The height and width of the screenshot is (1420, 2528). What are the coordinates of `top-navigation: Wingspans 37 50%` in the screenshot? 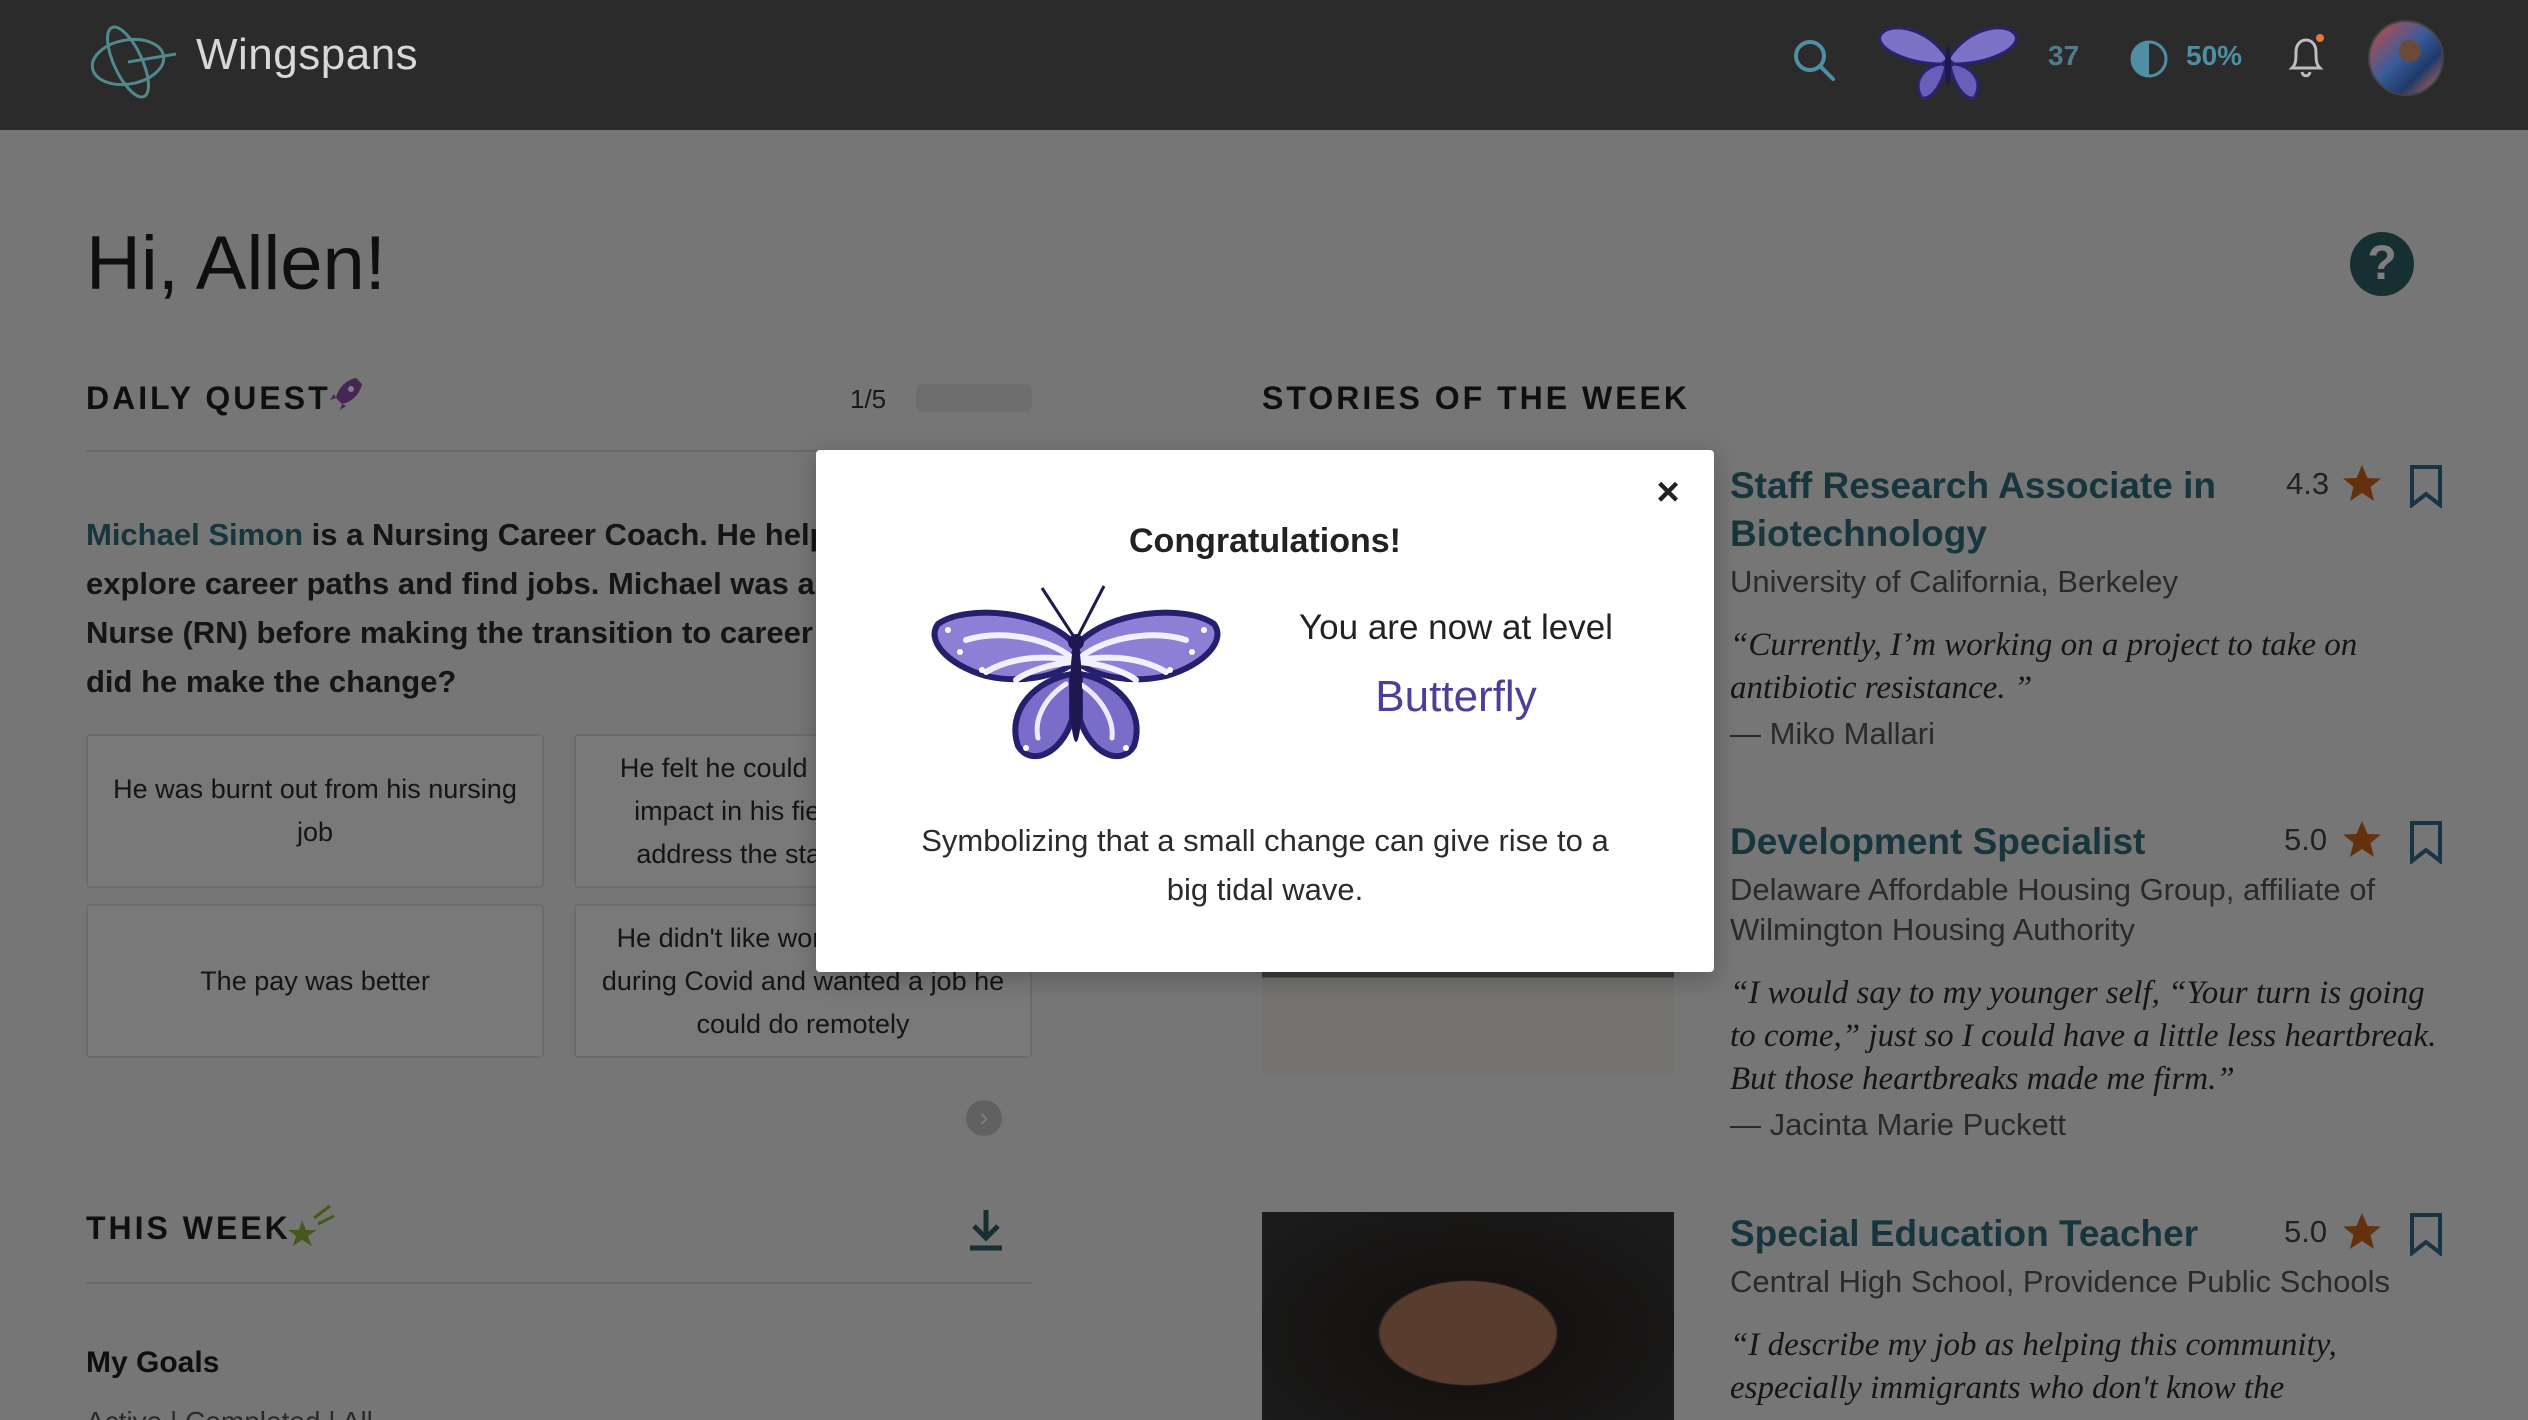 It's located at (1264, 65).